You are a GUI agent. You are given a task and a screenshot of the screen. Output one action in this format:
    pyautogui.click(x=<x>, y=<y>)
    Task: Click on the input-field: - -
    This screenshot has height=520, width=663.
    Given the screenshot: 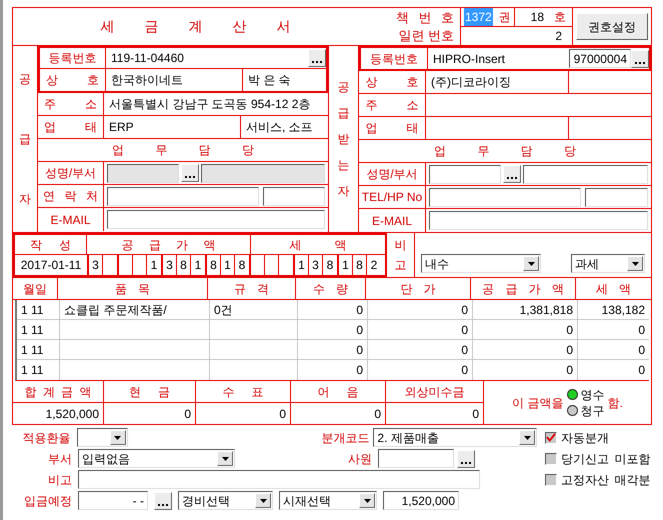 What is the action you would take?
    pyautogui.click(x=113, y=500)
    